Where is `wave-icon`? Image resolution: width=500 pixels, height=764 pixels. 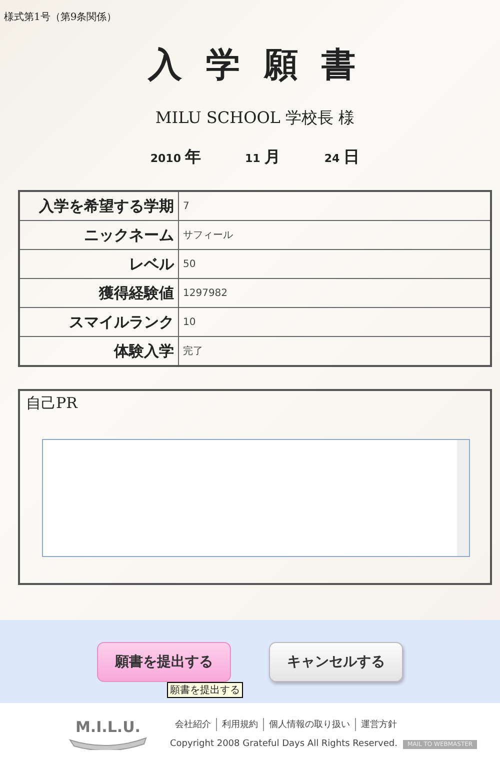 wave-icon is located at coordinates (108, 743).